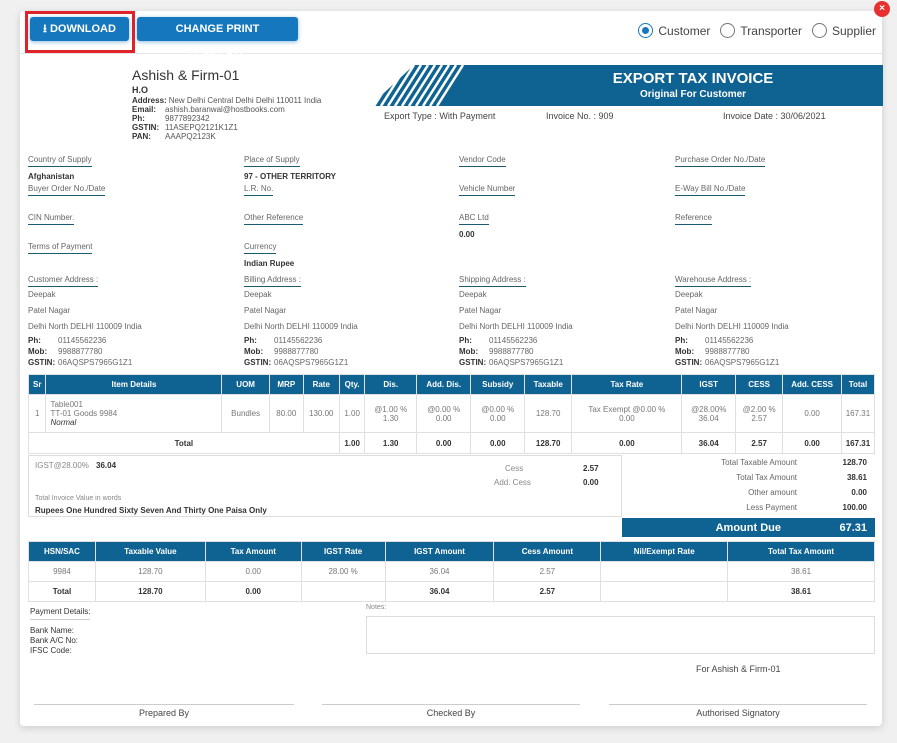 The height and width of the screenshot is (743, 897). I want to click on firm-pan-label: PAN:, so click(141, 136).